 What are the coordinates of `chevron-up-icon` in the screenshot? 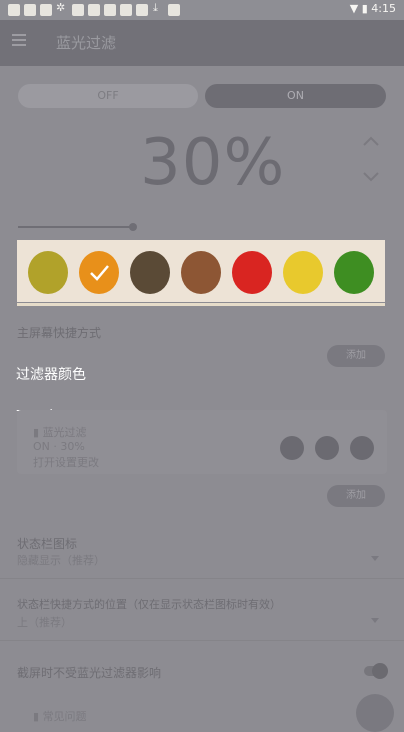 It's located at (371, 141).